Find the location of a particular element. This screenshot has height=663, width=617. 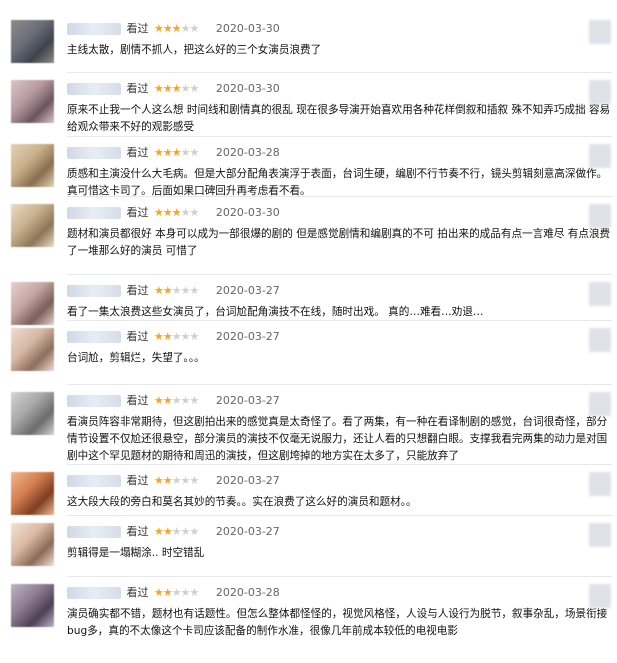

review-text: 这大段大段的旁白和莫名其妙的节奏。。实在浪费了这么好的演员和题材。。 is located at coordinates (242, 502).